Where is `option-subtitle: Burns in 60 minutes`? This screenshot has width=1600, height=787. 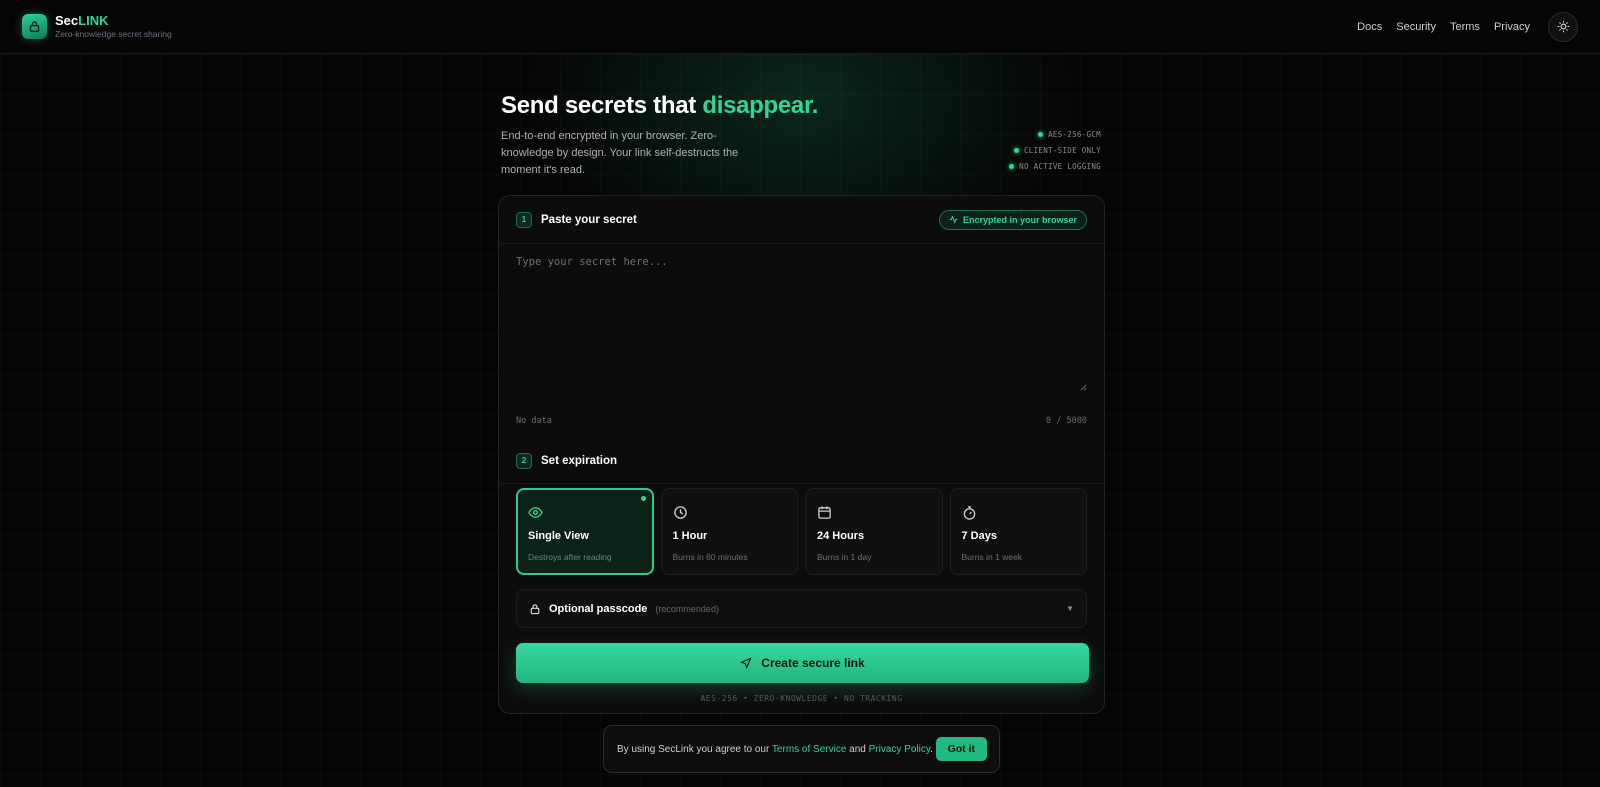
option-subtitle: Burns in 60 minutes is located at coordinates (710, 557).